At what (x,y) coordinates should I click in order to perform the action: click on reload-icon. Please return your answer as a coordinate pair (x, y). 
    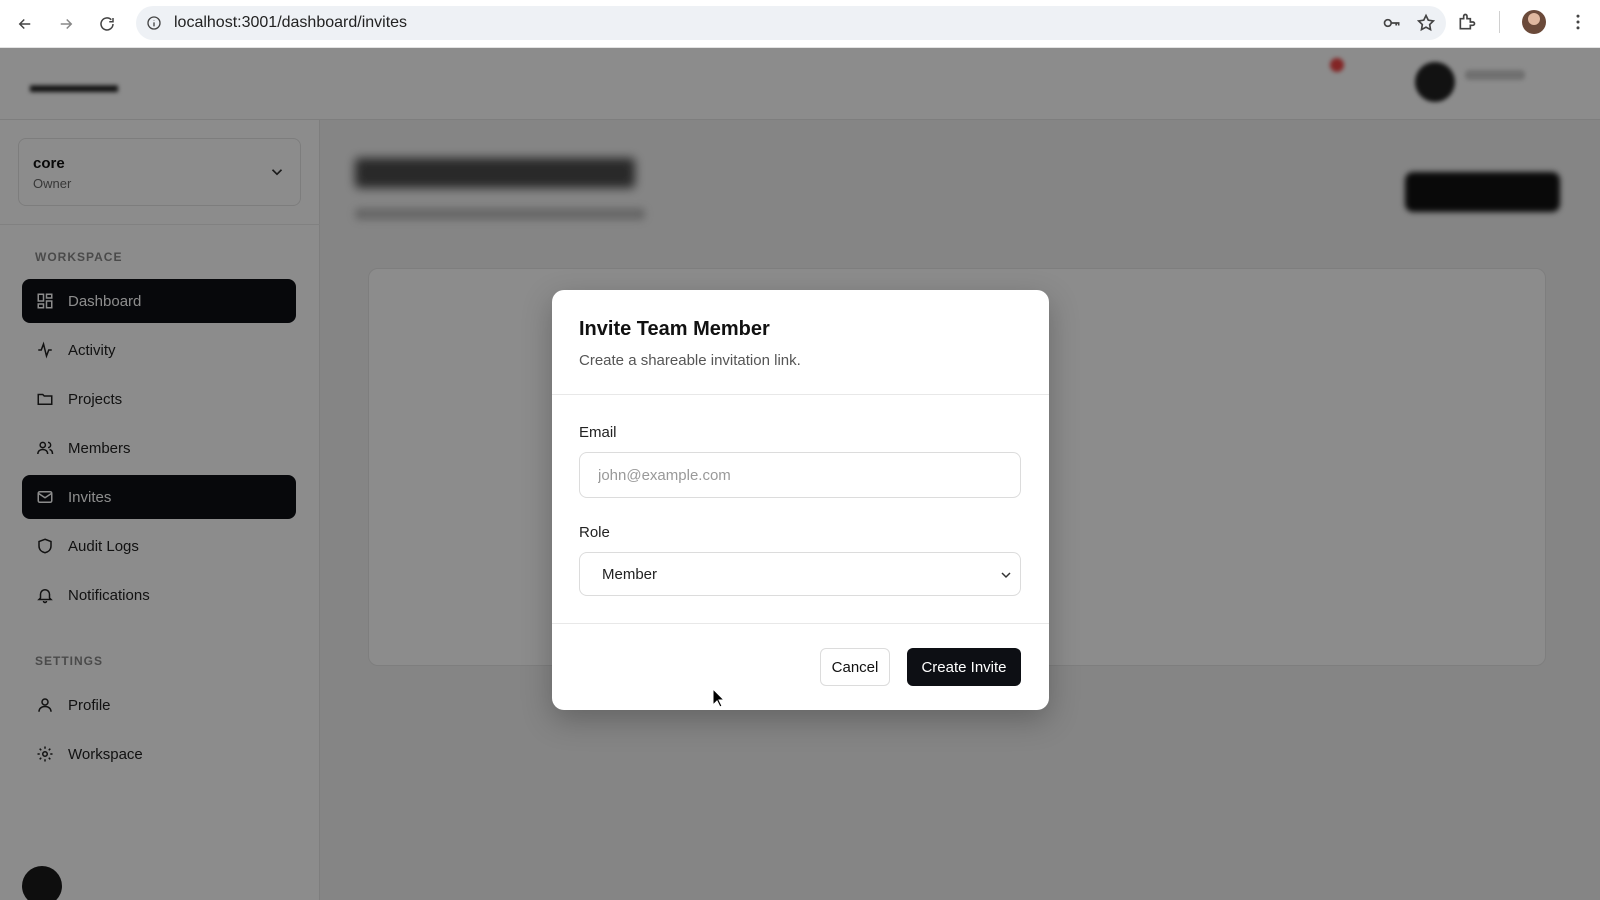
    Looking at the image, I should click on (107, 24).